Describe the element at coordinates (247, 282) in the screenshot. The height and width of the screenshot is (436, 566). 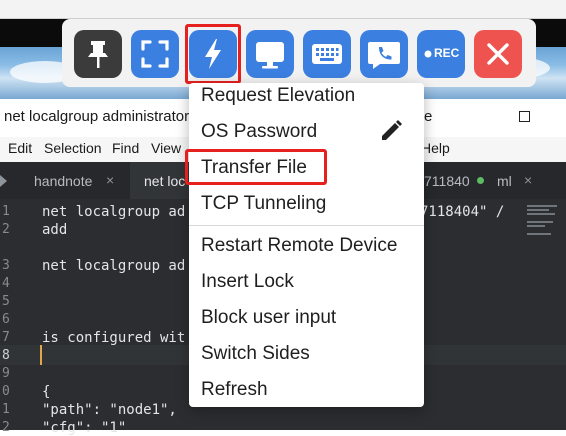
I see `menu-item-insert-lock: Insert Lock` at that location.